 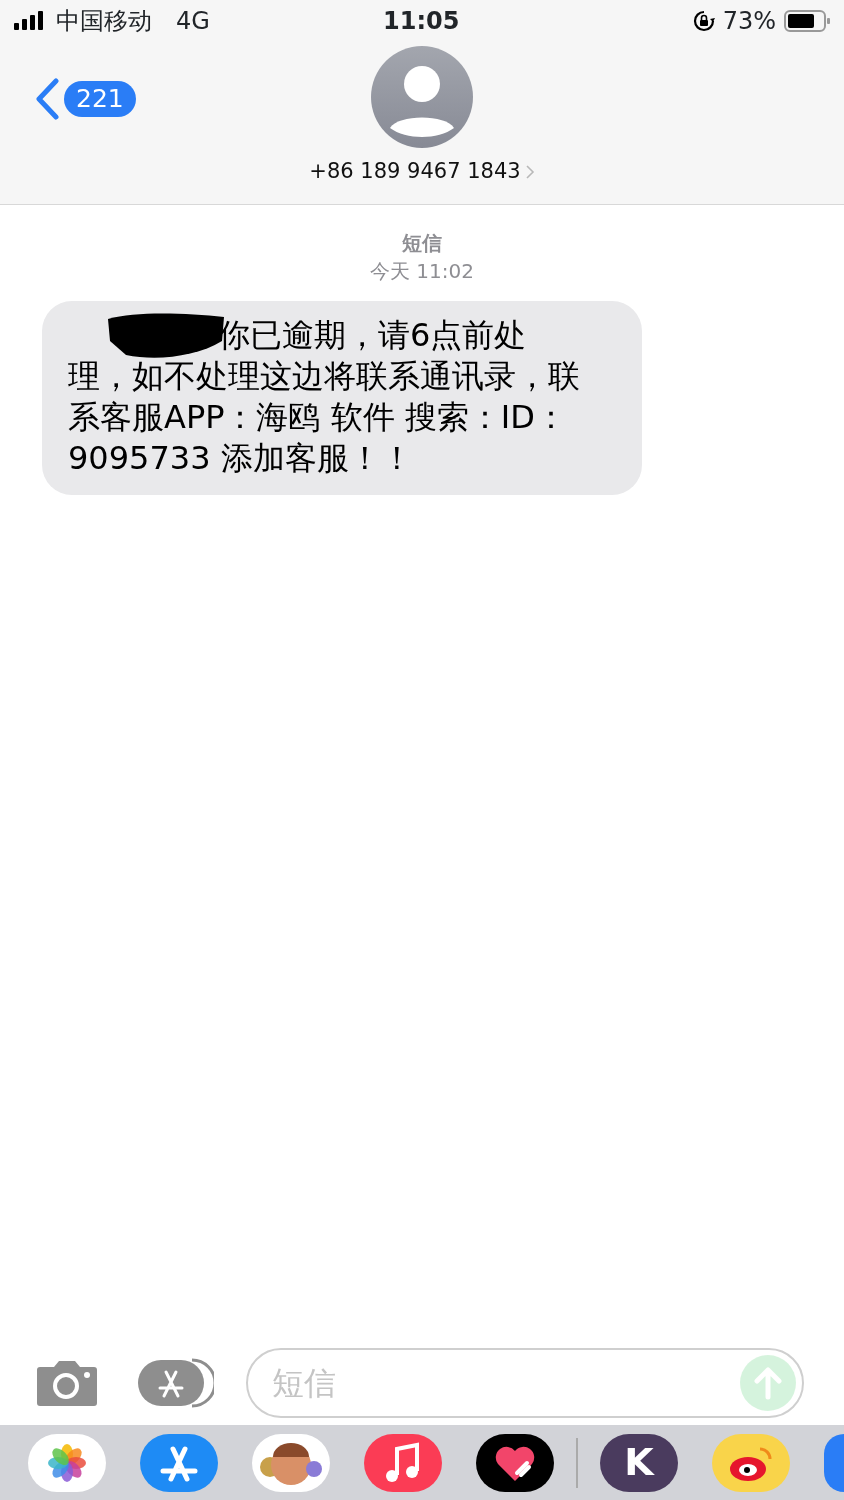 What do you see at coordinates (807, 21) in the screenshot?
I see `battery-icon` at bounding box center [807, 21].